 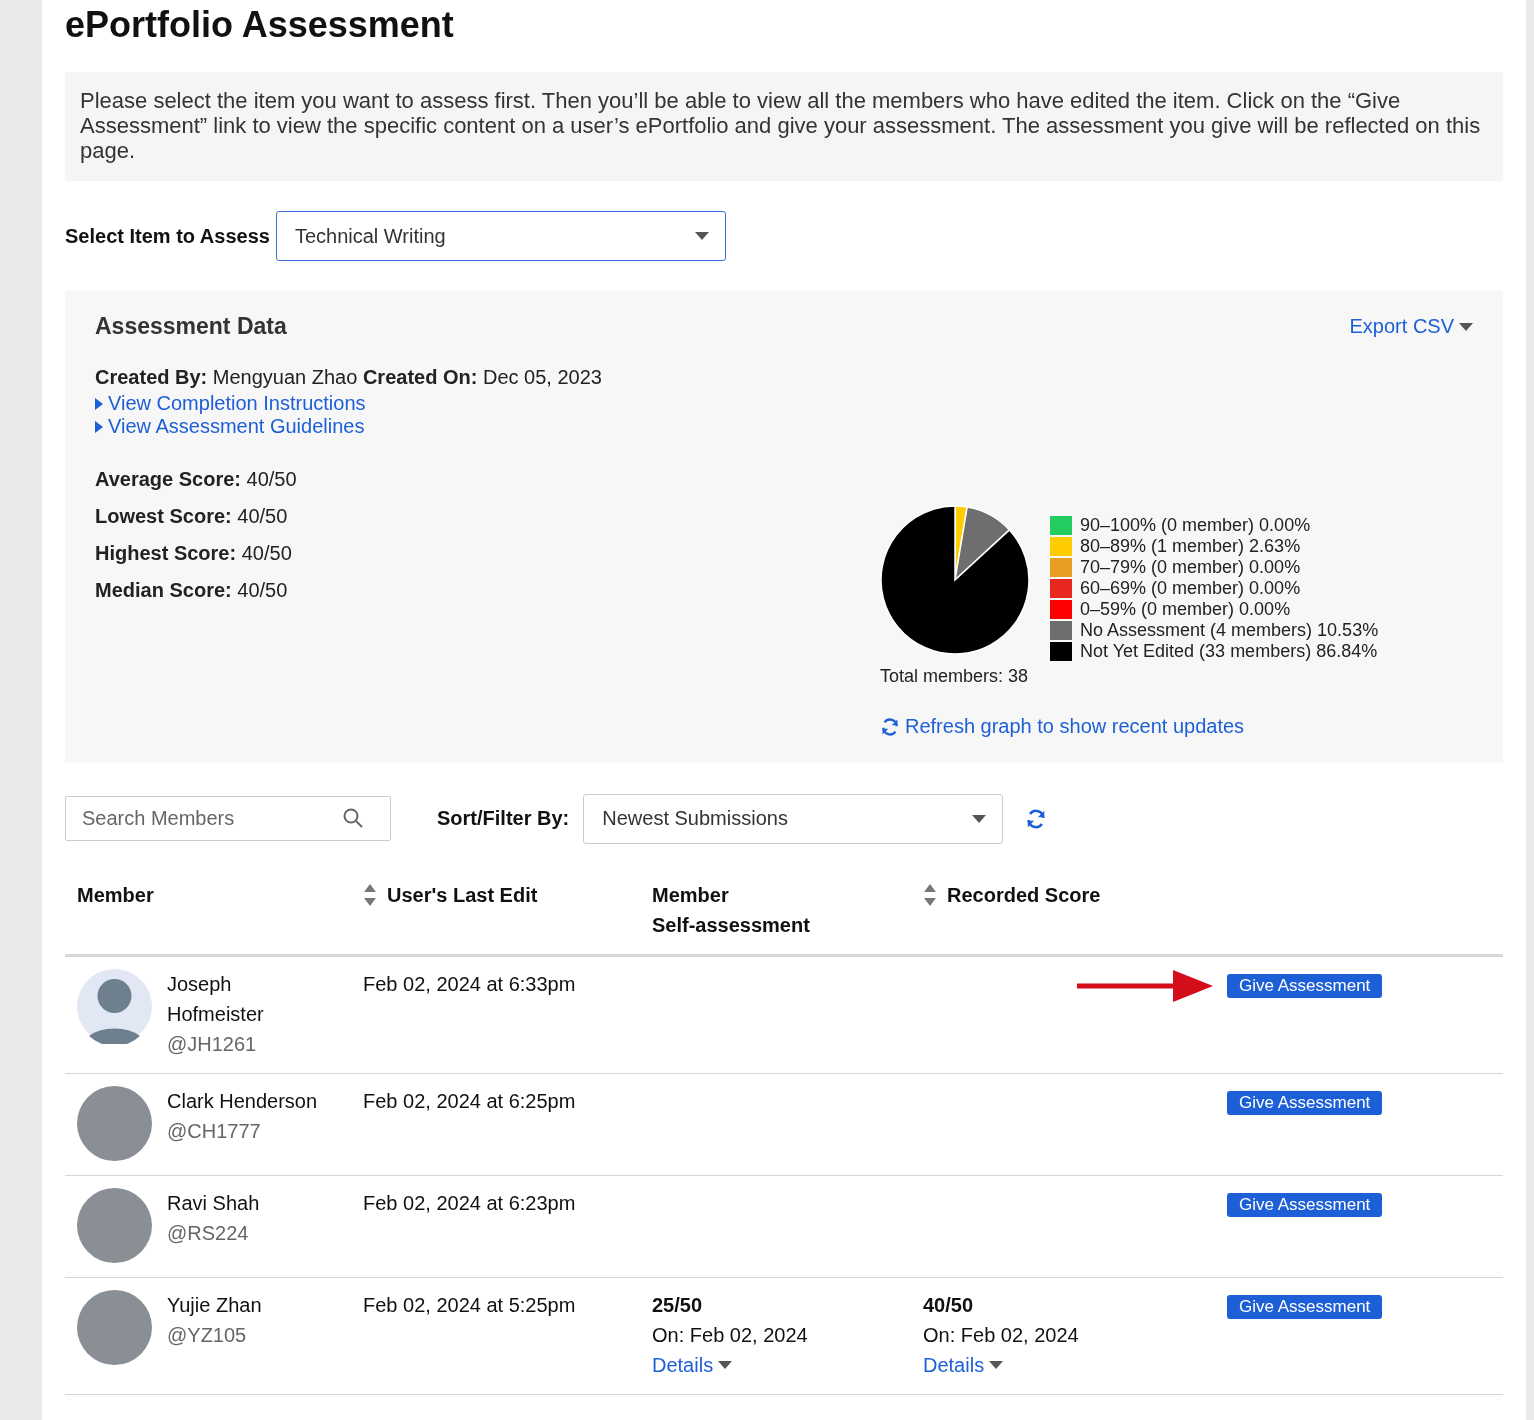 I want to click on instructions-text: Please select the item you want to assess first. Then you’ll be able to view all the members who have edited the item. Click on the “Give Assessment” link to view the specific content on a user’s ePortfolio and give your assessment. The assessment you give will be reflected on this page., so click(x=784, y=126).